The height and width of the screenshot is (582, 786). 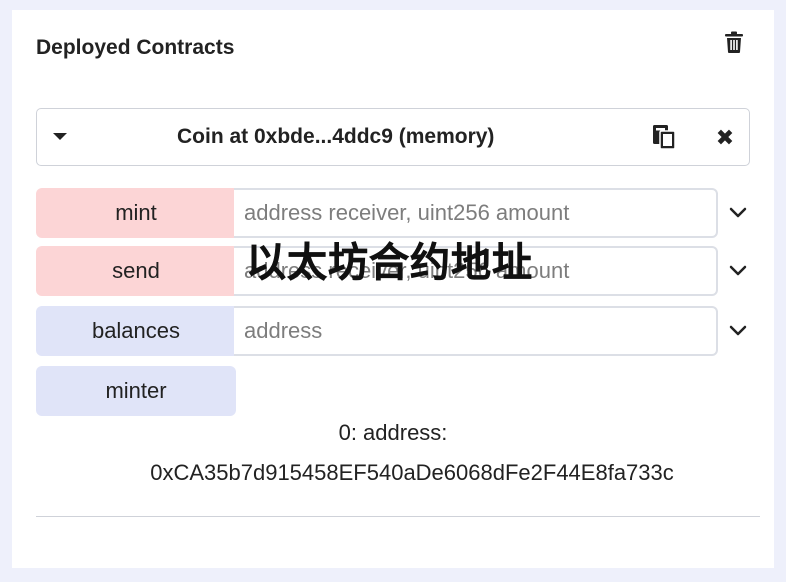 What do you see at coordinates (734, 42) in the screenshot?
I see `trash-icon` at bounding box center [734, 42].